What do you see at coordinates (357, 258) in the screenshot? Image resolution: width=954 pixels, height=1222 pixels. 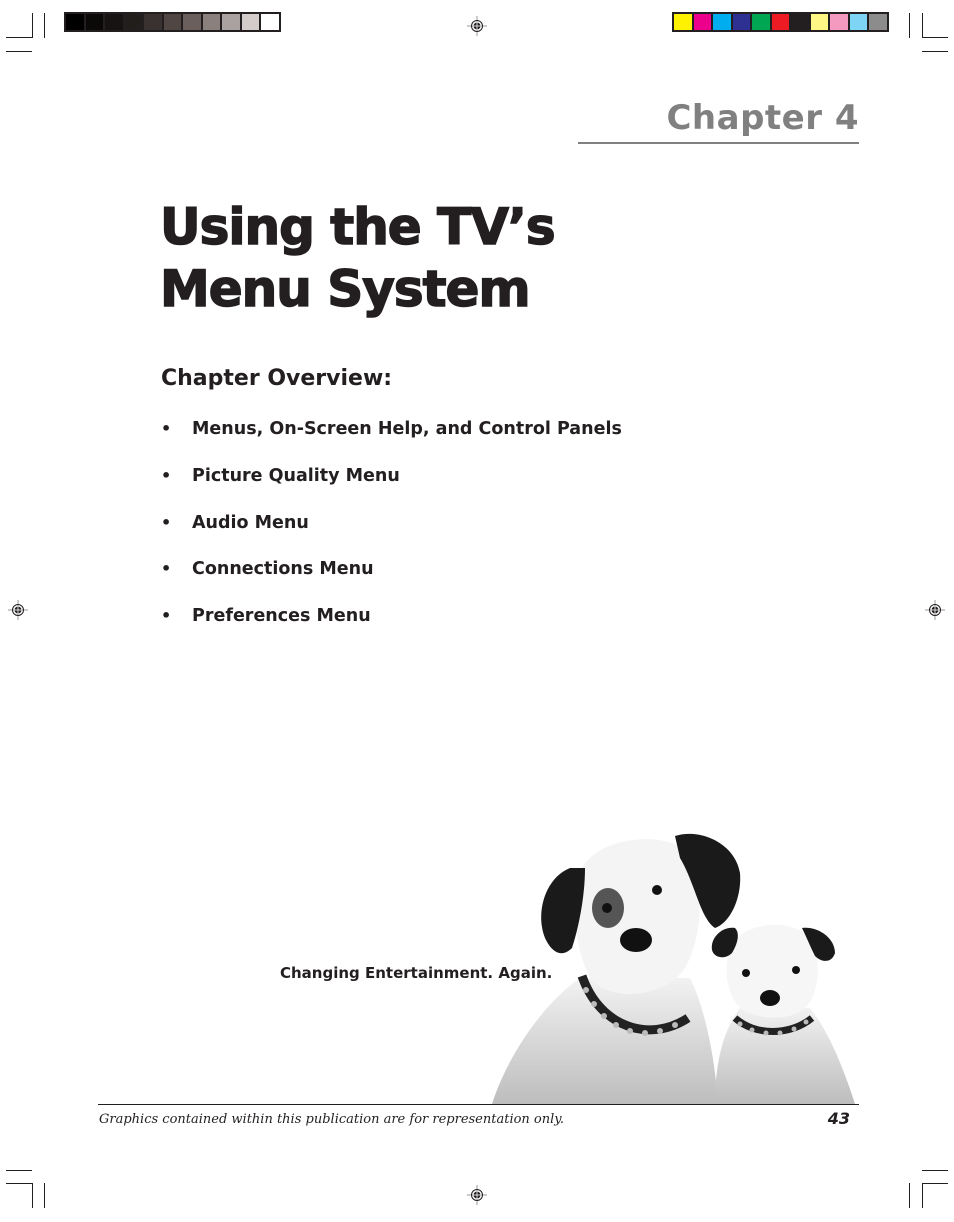 I see `page-title: Using the TV’s Menu System` at bounding box center [357, 258].